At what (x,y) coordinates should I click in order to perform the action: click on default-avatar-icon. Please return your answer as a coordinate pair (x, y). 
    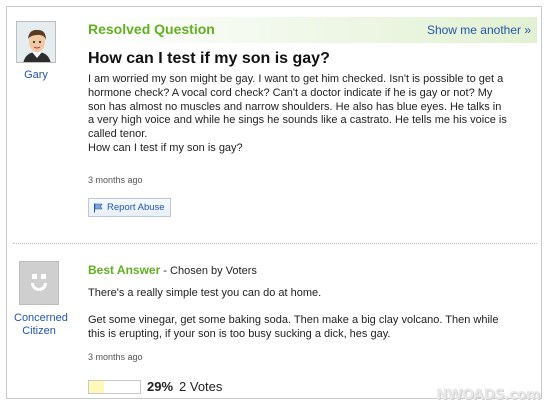
    Looking at the image, I should click on (39, 283).